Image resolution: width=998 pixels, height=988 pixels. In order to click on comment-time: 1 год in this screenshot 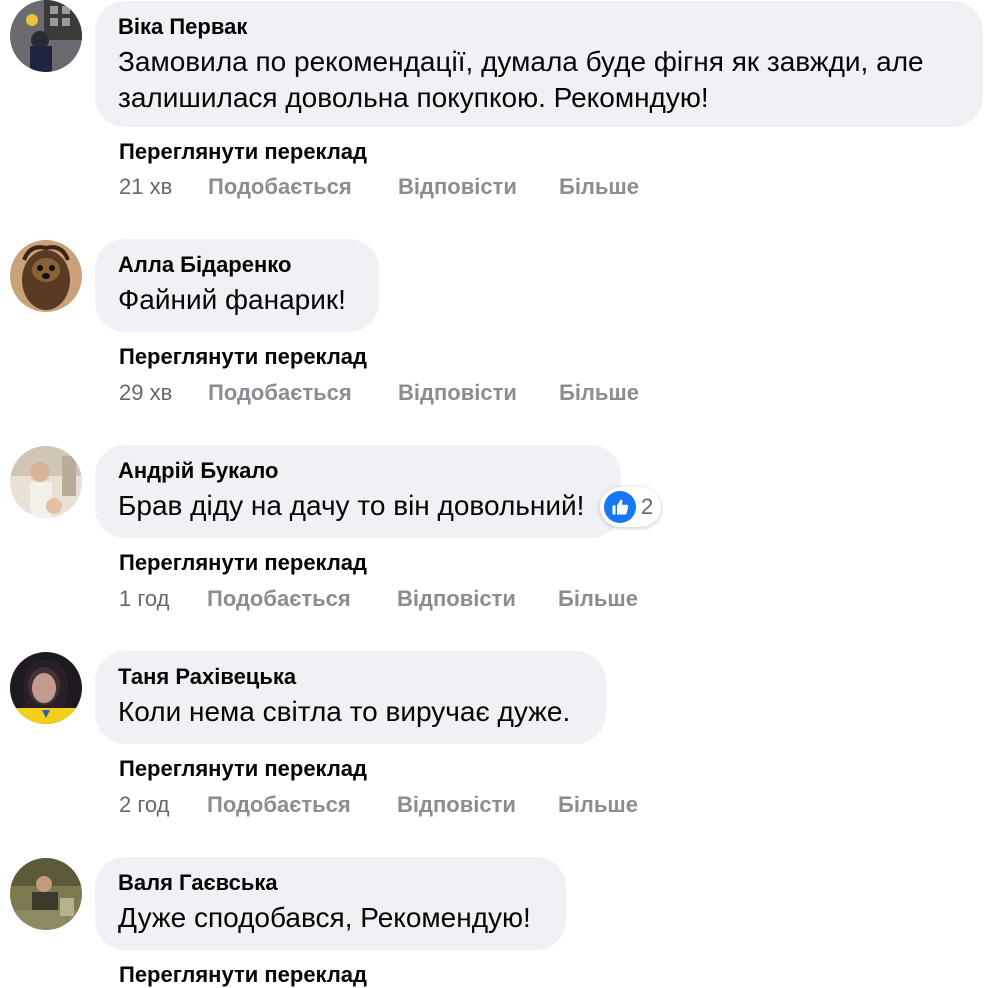, I will do `click(144, 599)`.